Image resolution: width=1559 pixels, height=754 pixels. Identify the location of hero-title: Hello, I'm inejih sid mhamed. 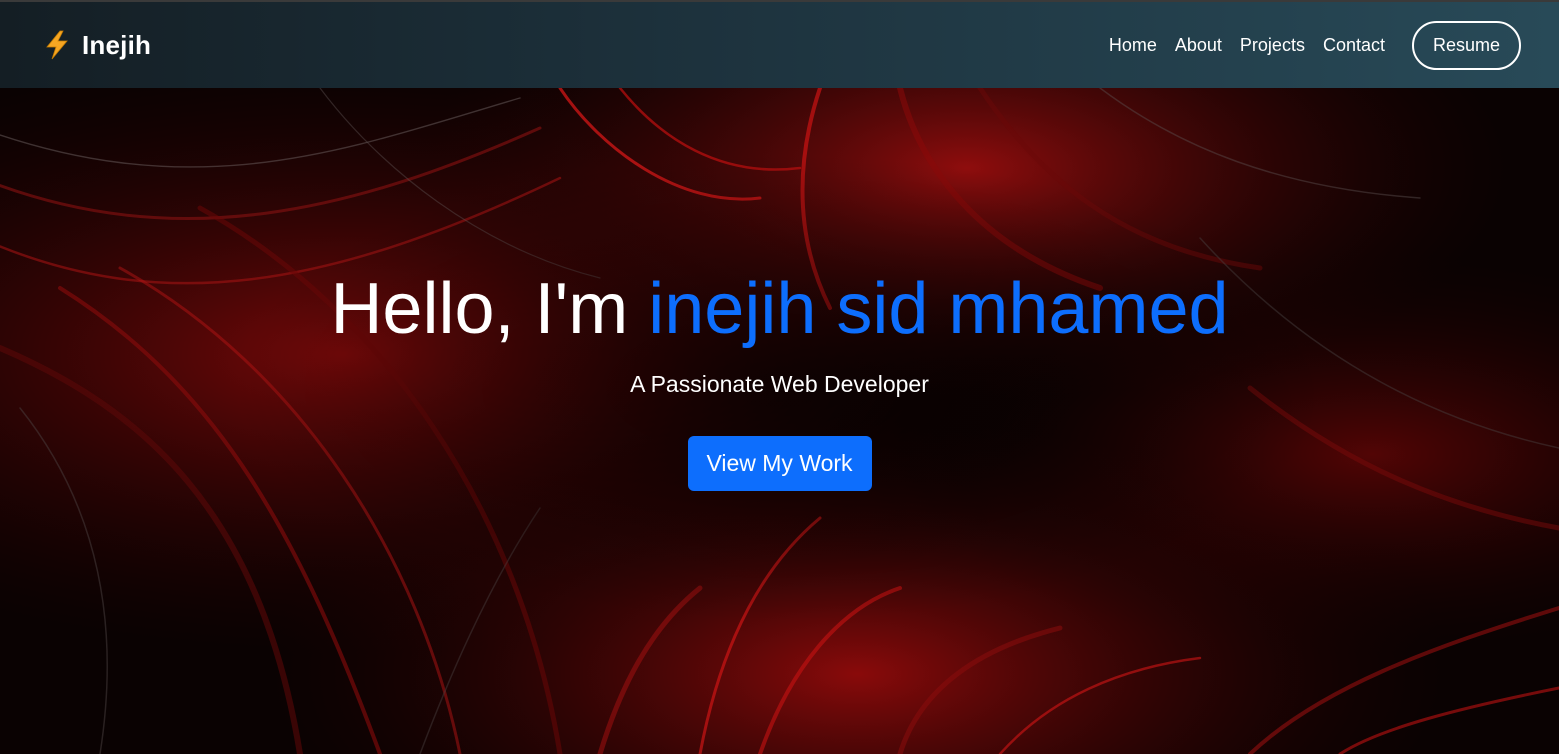
(779, 309).